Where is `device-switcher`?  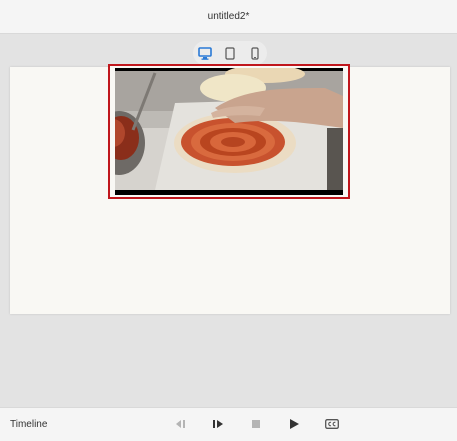 device-switcher is located at coordinates (230, 53).